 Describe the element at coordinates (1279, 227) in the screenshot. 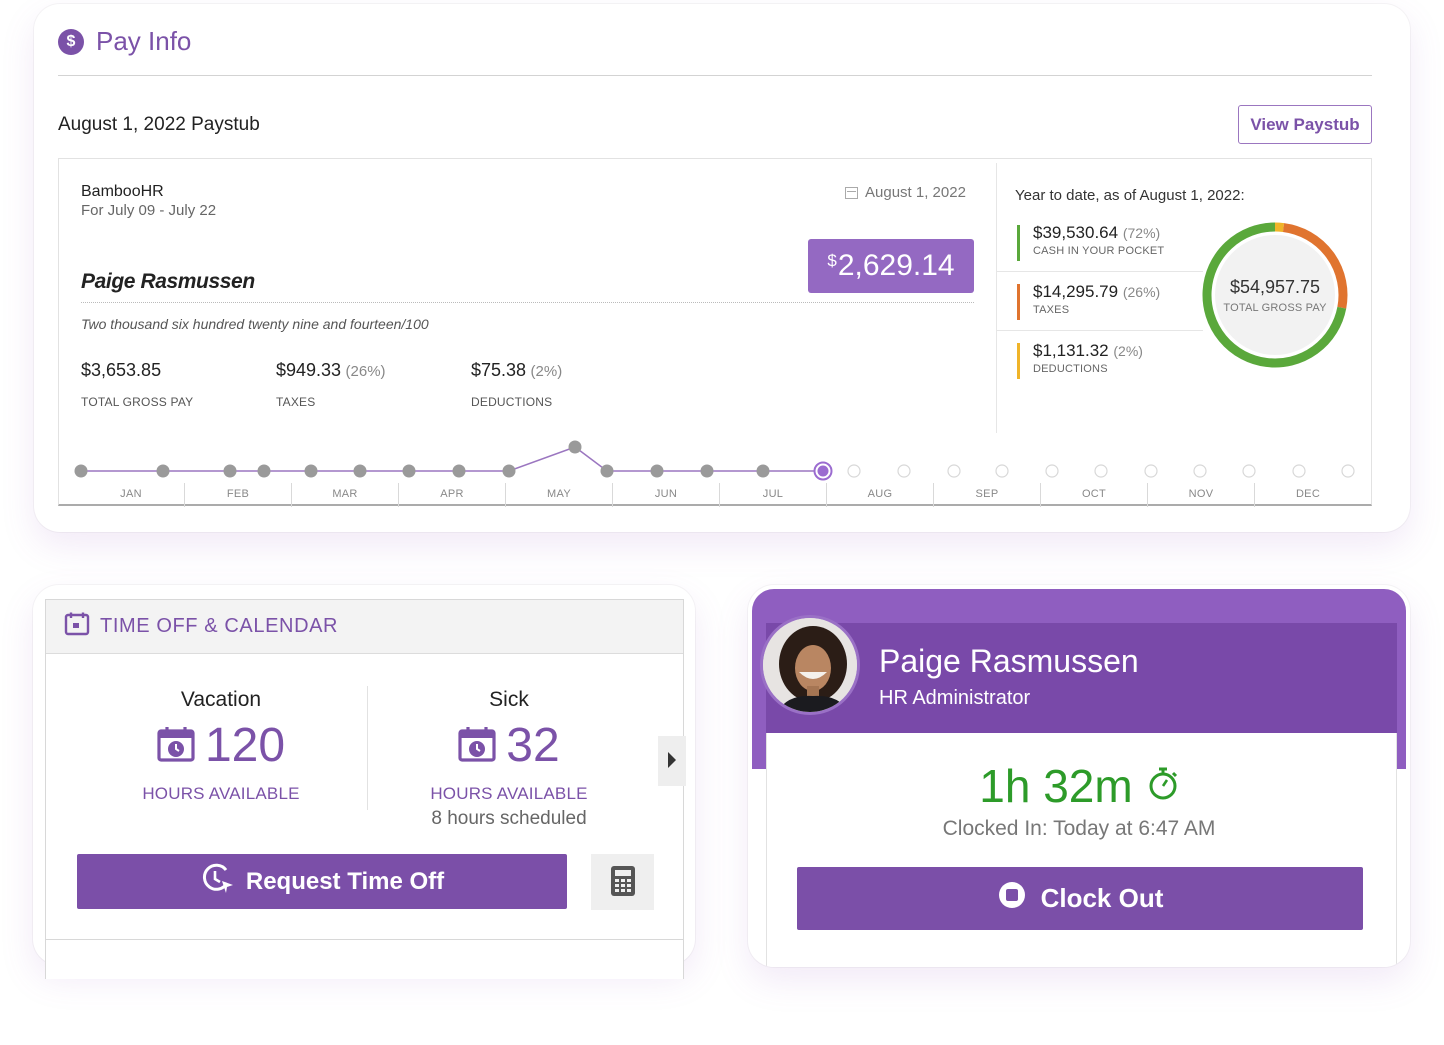

I see `donut-slice-deductions` at that location.